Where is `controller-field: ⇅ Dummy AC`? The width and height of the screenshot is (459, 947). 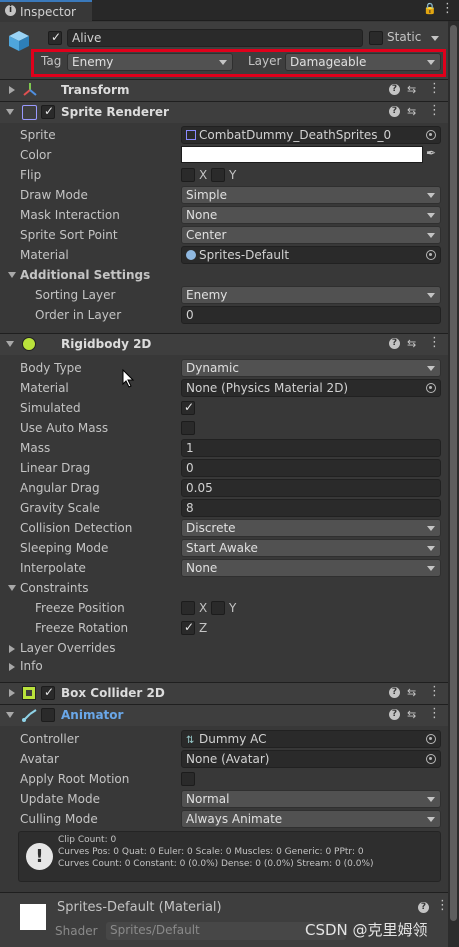
controller-field: ⇅ Dummy AC is located at coordinates (311, 739).